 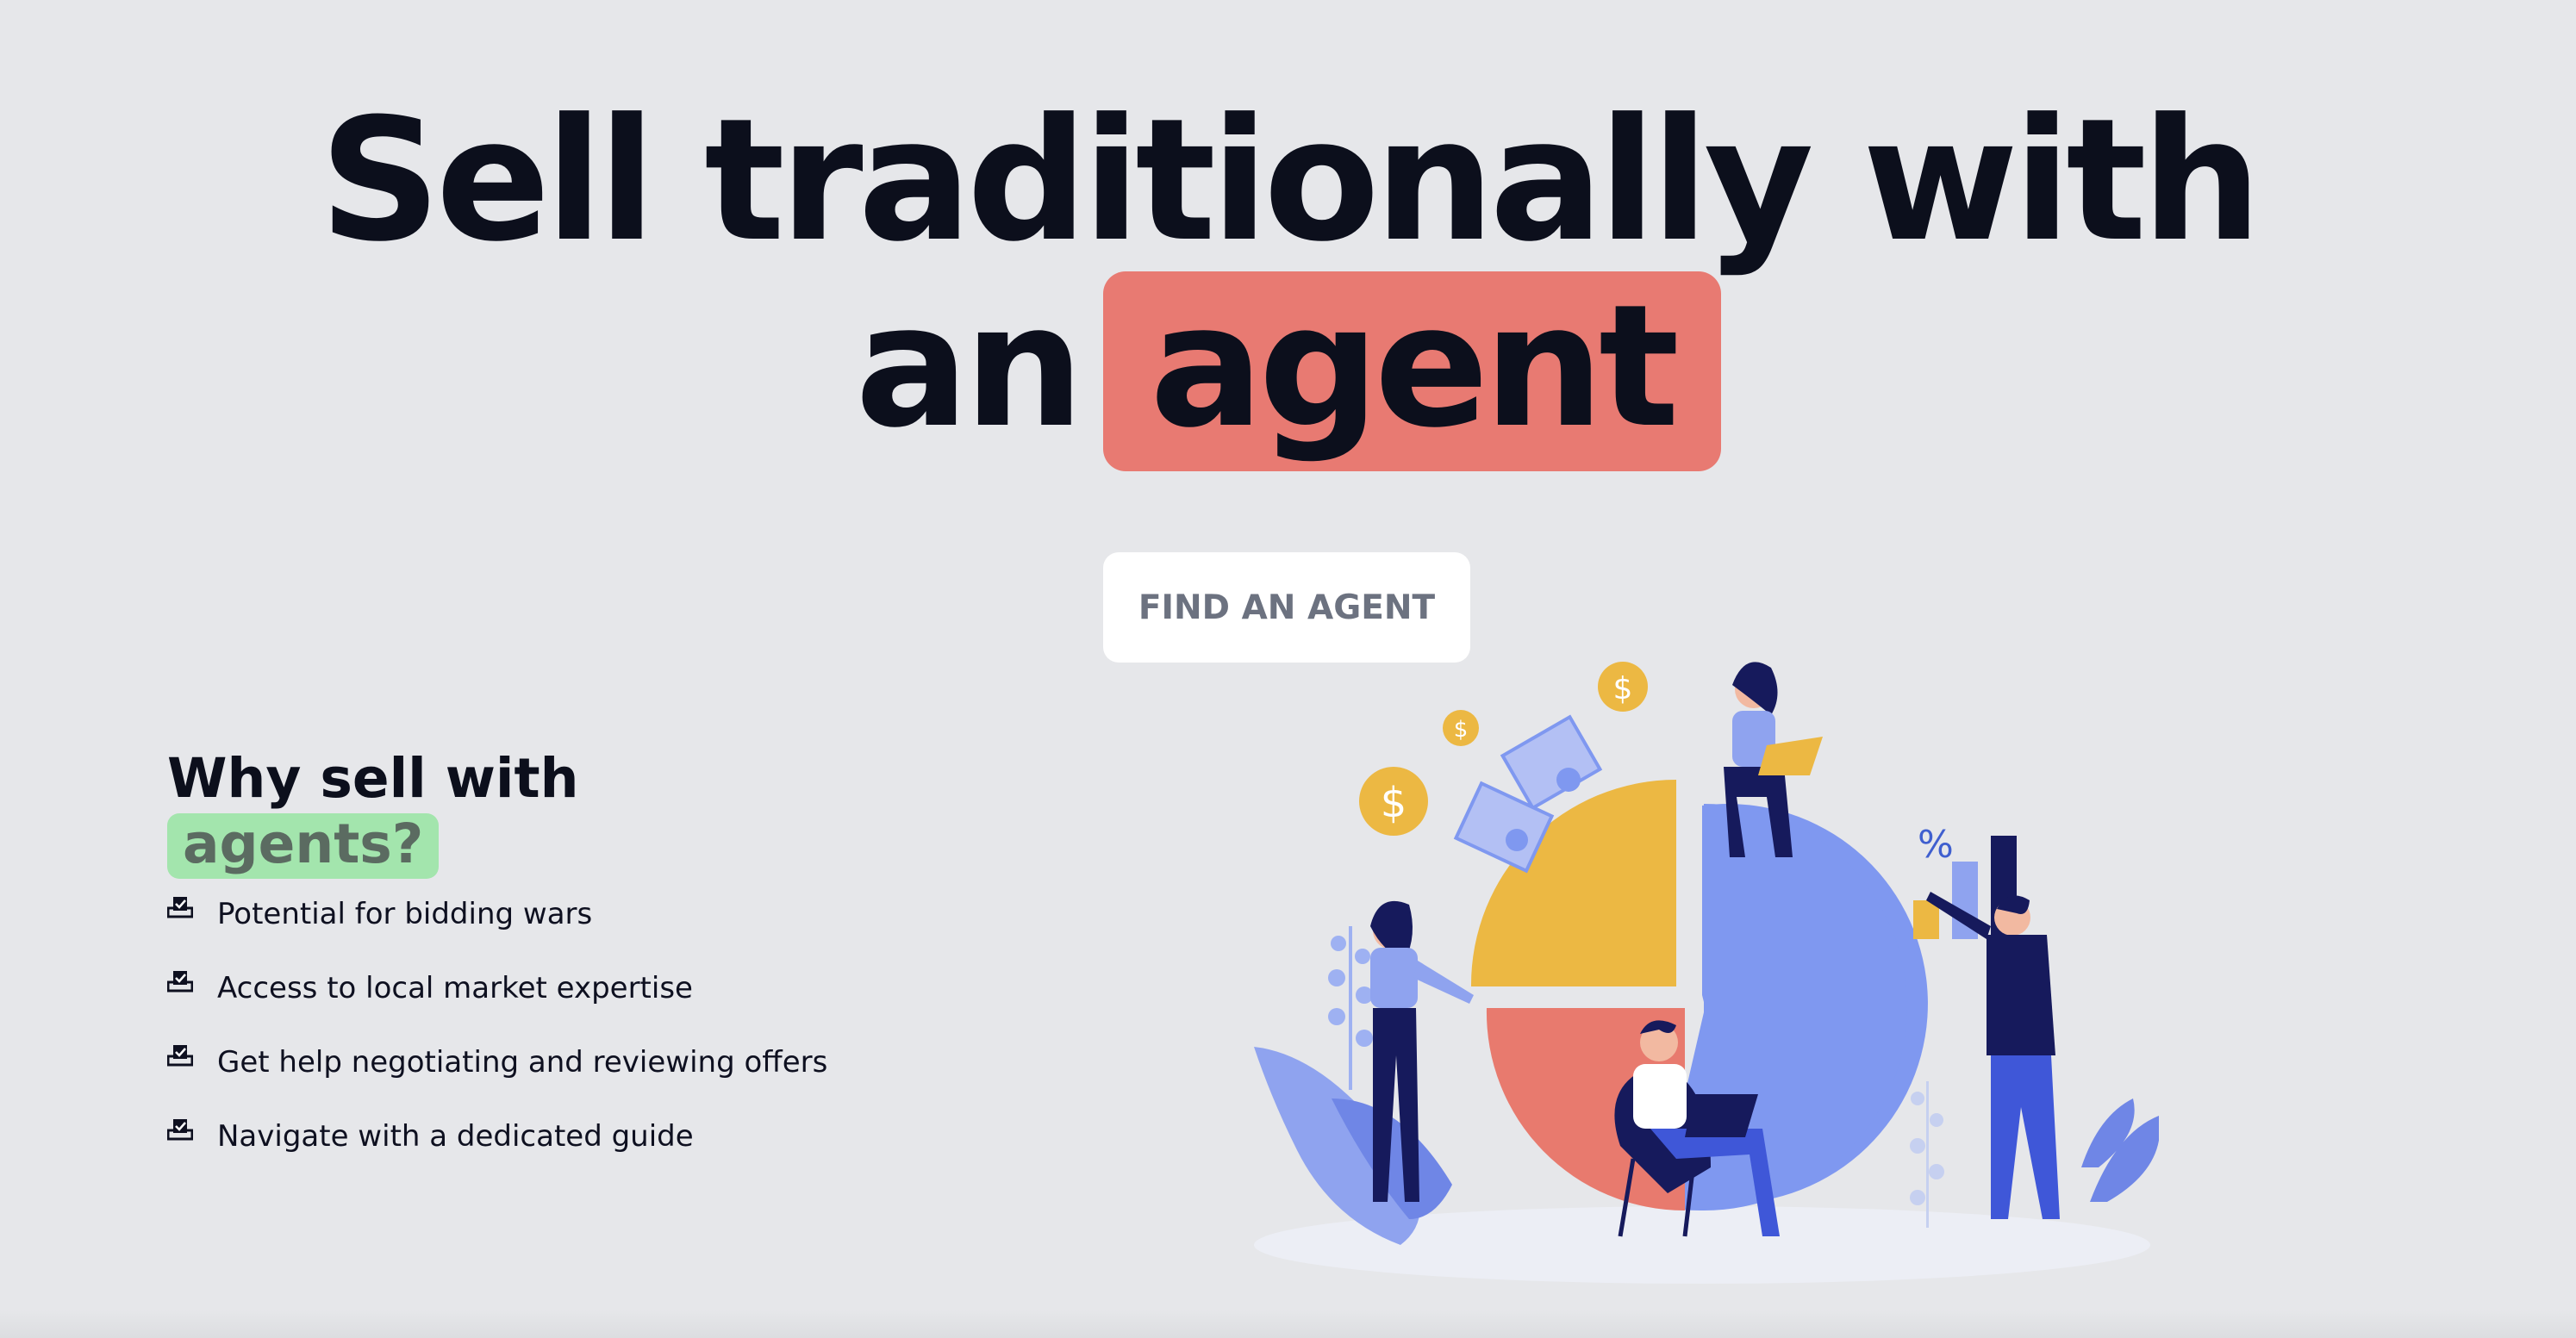 I want to click on why-sell-title: Why sell with agents?, so click(x=503, y=814).